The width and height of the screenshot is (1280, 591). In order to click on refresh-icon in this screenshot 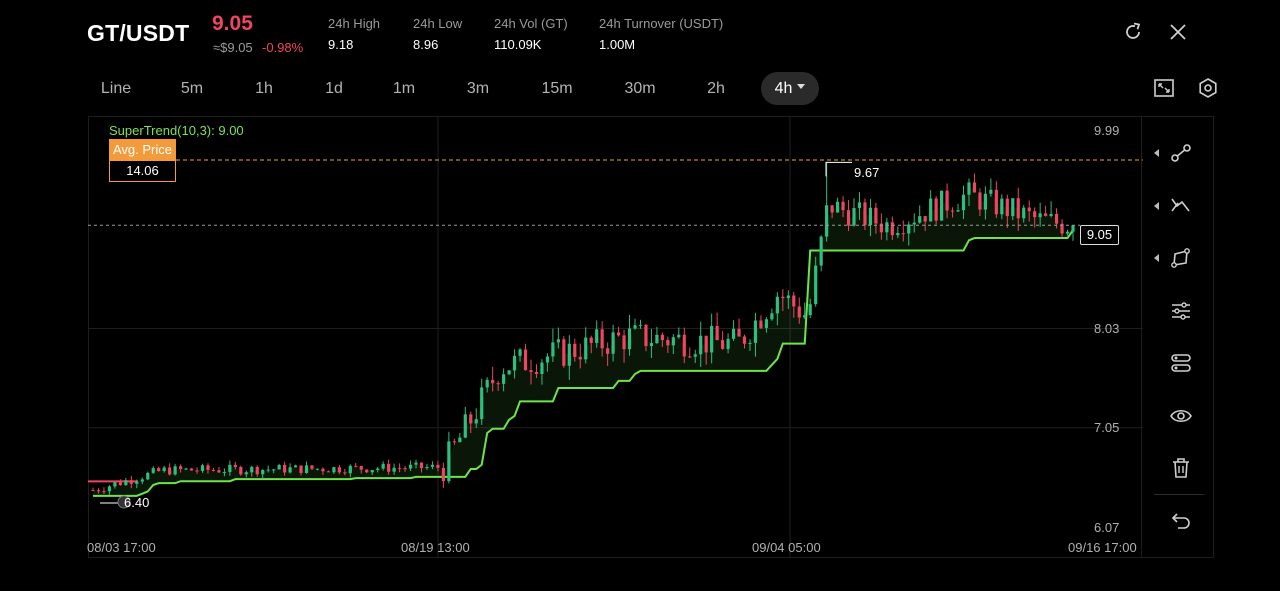, I will do `click(1133, 32)`.